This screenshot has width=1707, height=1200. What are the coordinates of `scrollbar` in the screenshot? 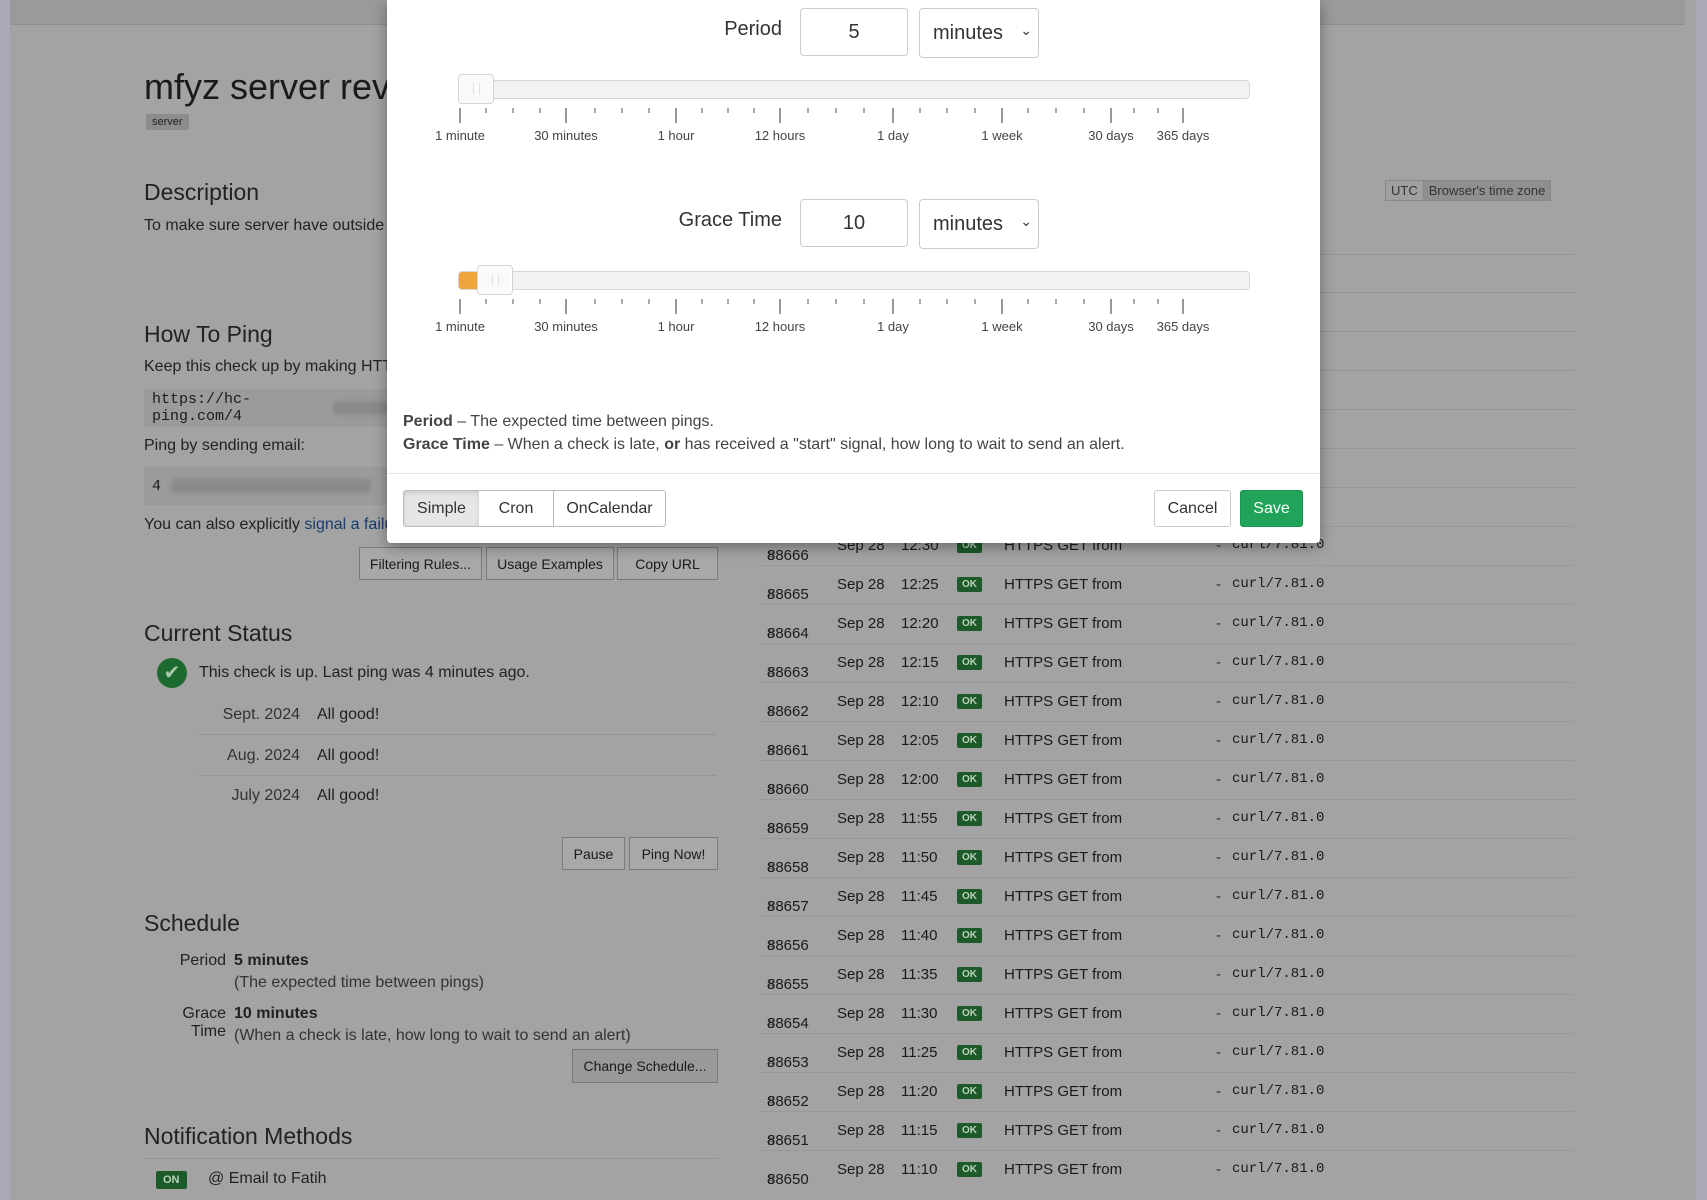 It's located at (1690, 600).